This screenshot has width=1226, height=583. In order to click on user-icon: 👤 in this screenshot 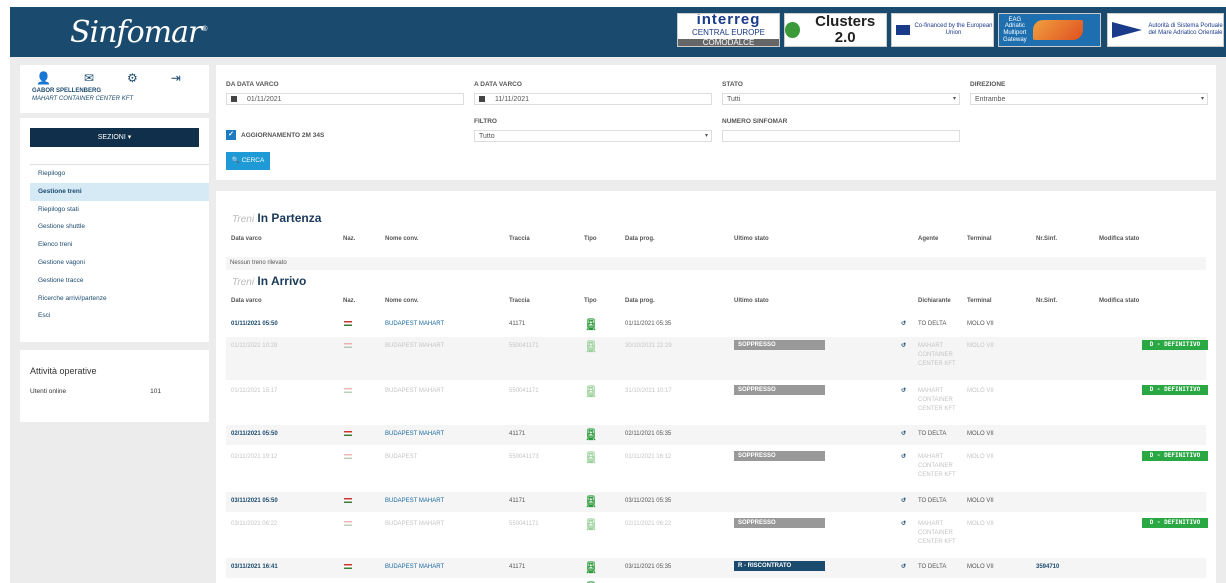, I will do `click(43, 78)`.